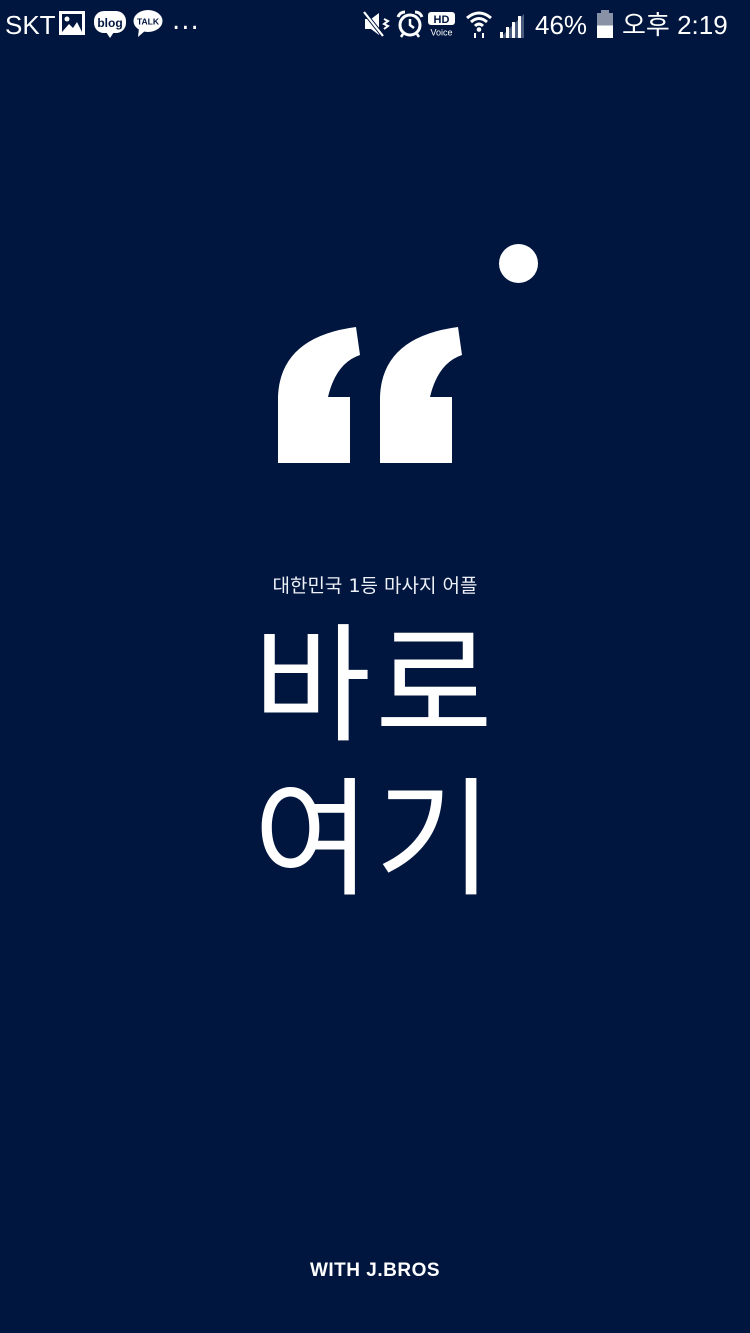 This screenshot has height=1333, width=750. I want to click on wifi-icon, so click(479, 24).